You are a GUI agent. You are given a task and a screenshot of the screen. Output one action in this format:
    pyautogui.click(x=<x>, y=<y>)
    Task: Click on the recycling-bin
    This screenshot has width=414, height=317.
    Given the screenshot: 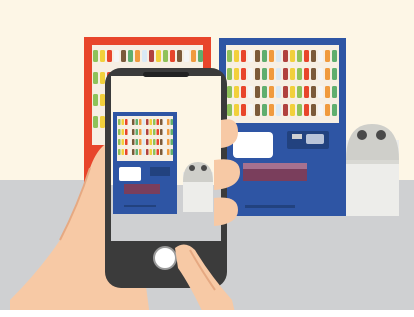 What is the action you would take?
    pyautogui.click(x=372, y=170)
    